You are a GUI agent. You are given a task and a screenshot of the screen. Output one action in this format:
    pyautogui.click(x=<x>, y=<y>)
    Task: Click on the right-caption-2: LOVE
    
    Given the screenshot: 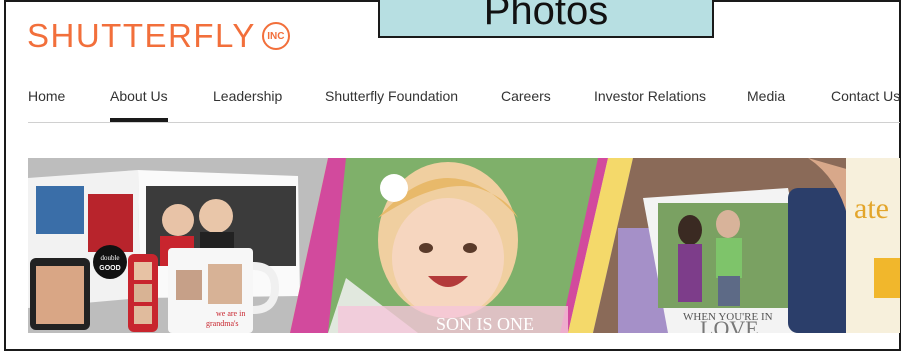 What is the action you would take?
    pyautogui.click(x=729, y=324)
    